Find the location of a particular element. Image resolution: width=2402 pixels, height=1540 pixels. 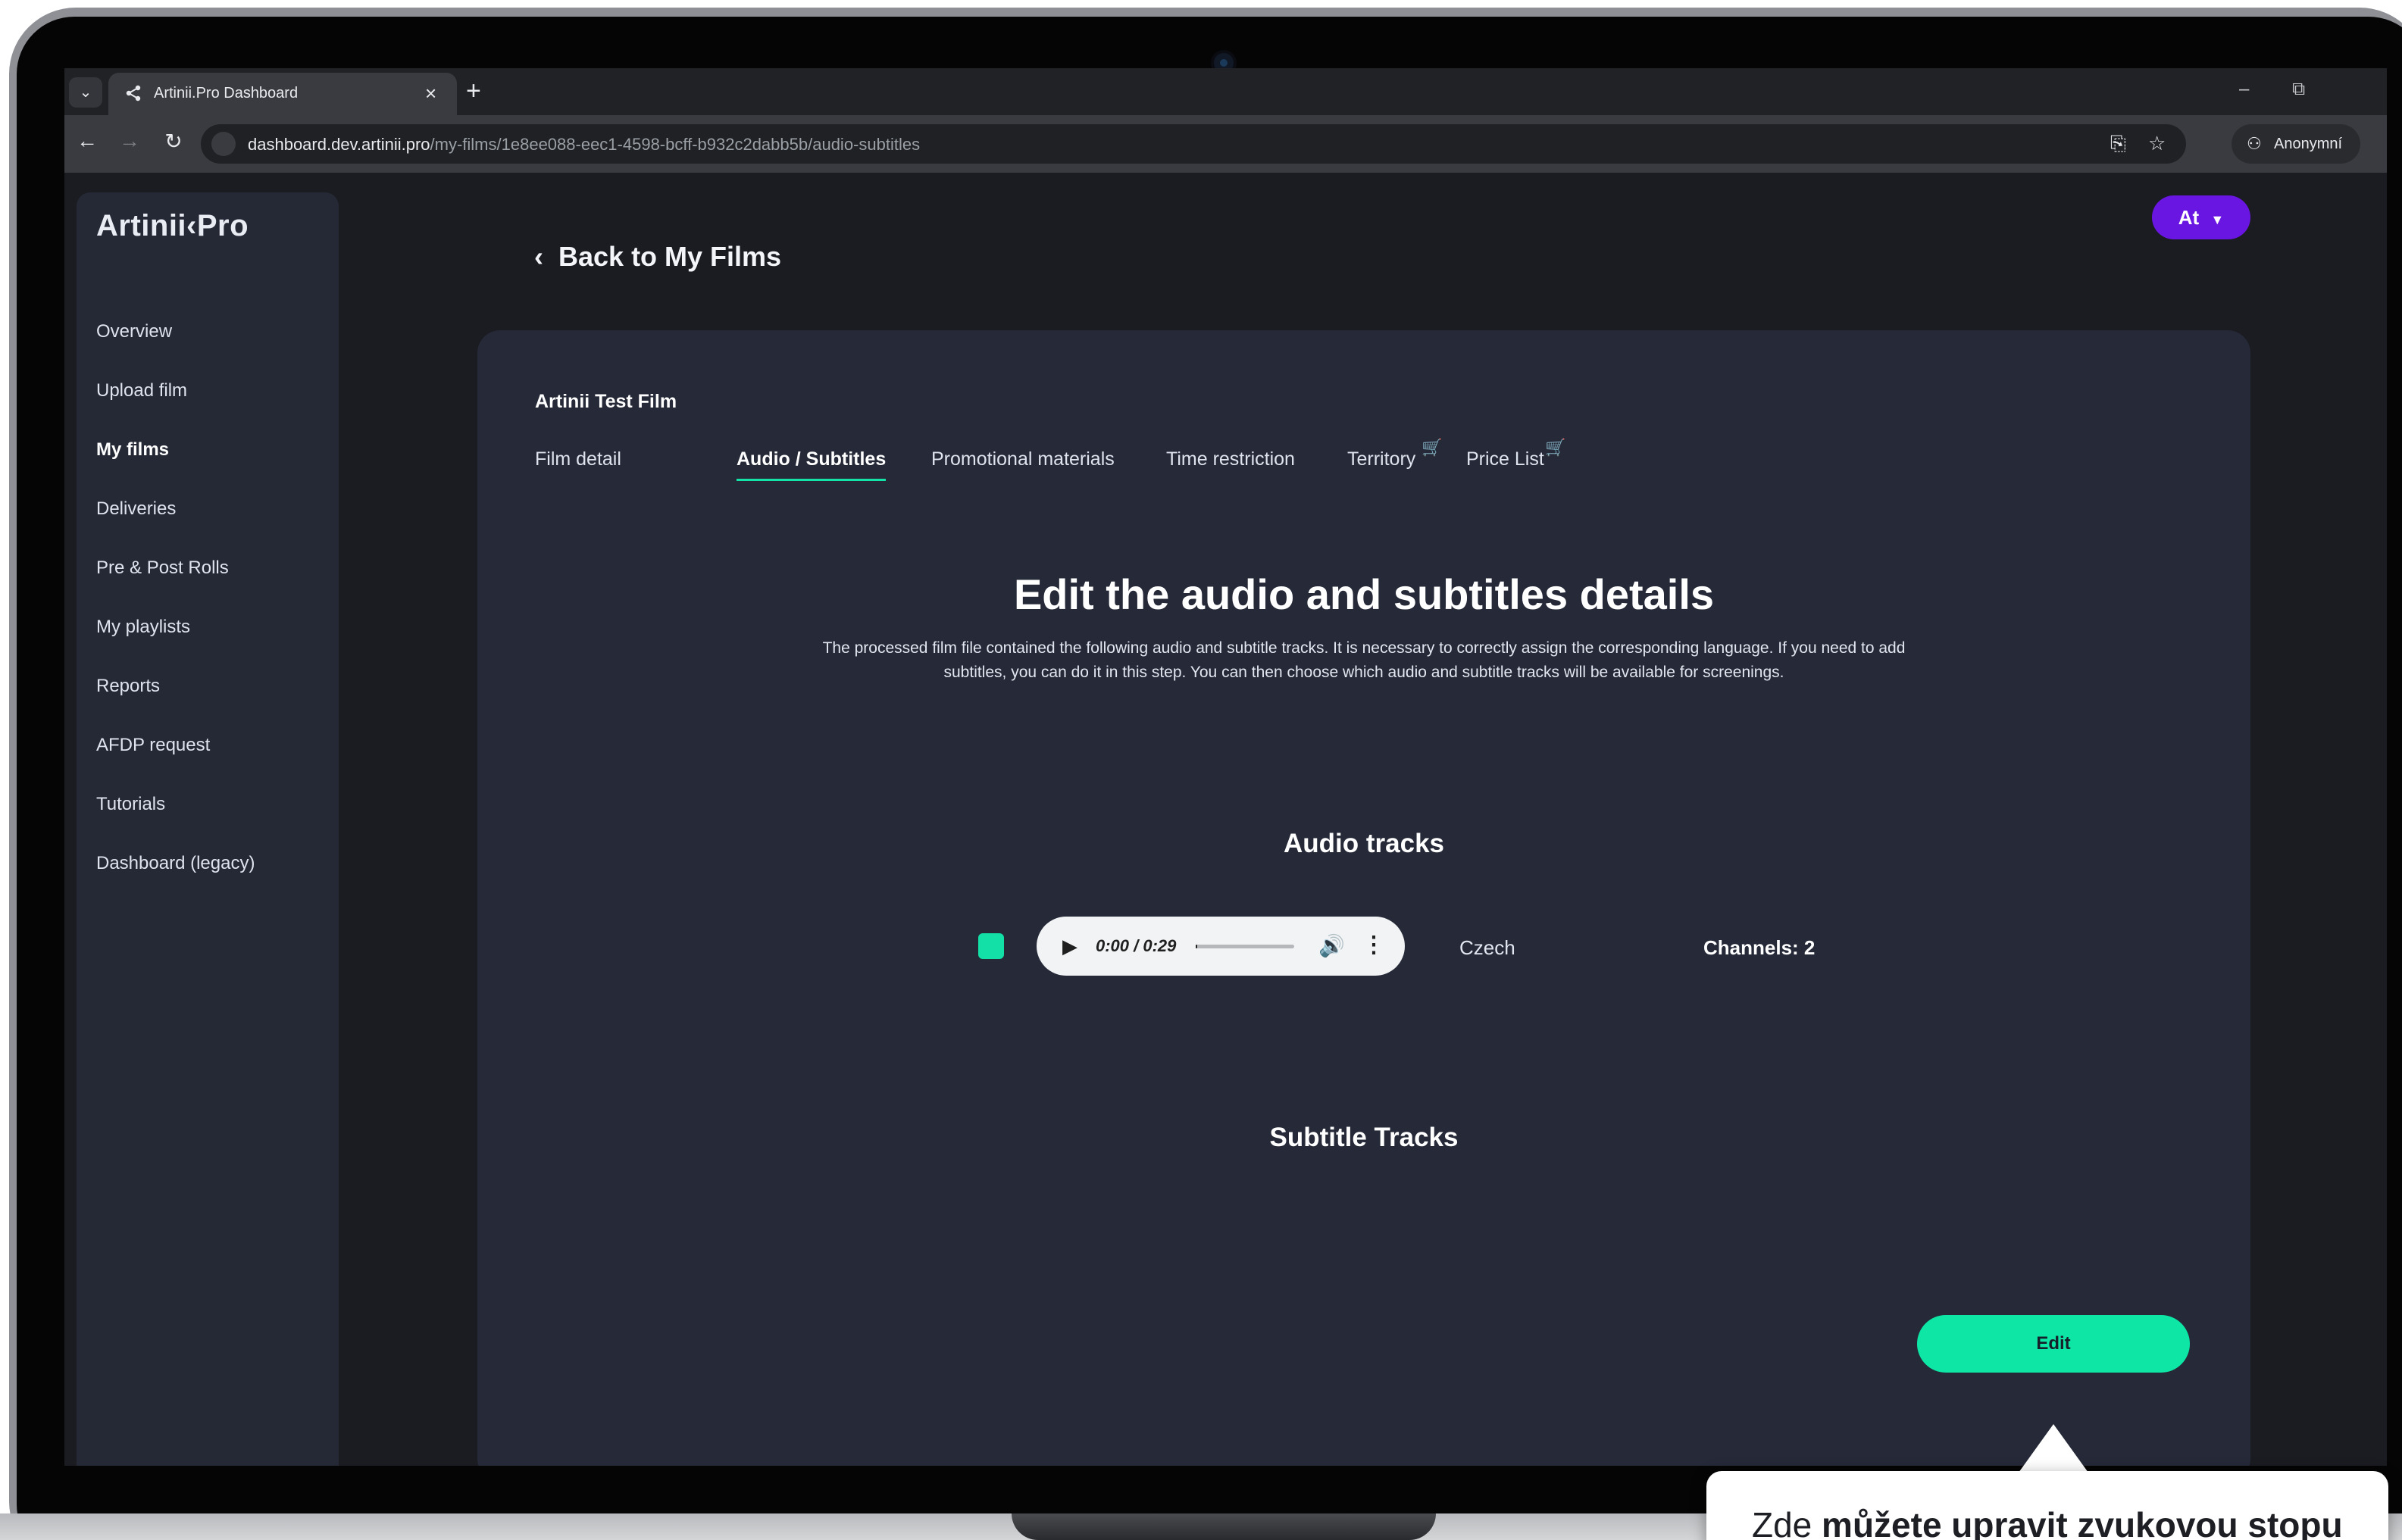

track-language: Czech is located at coordinates (1487, 947).